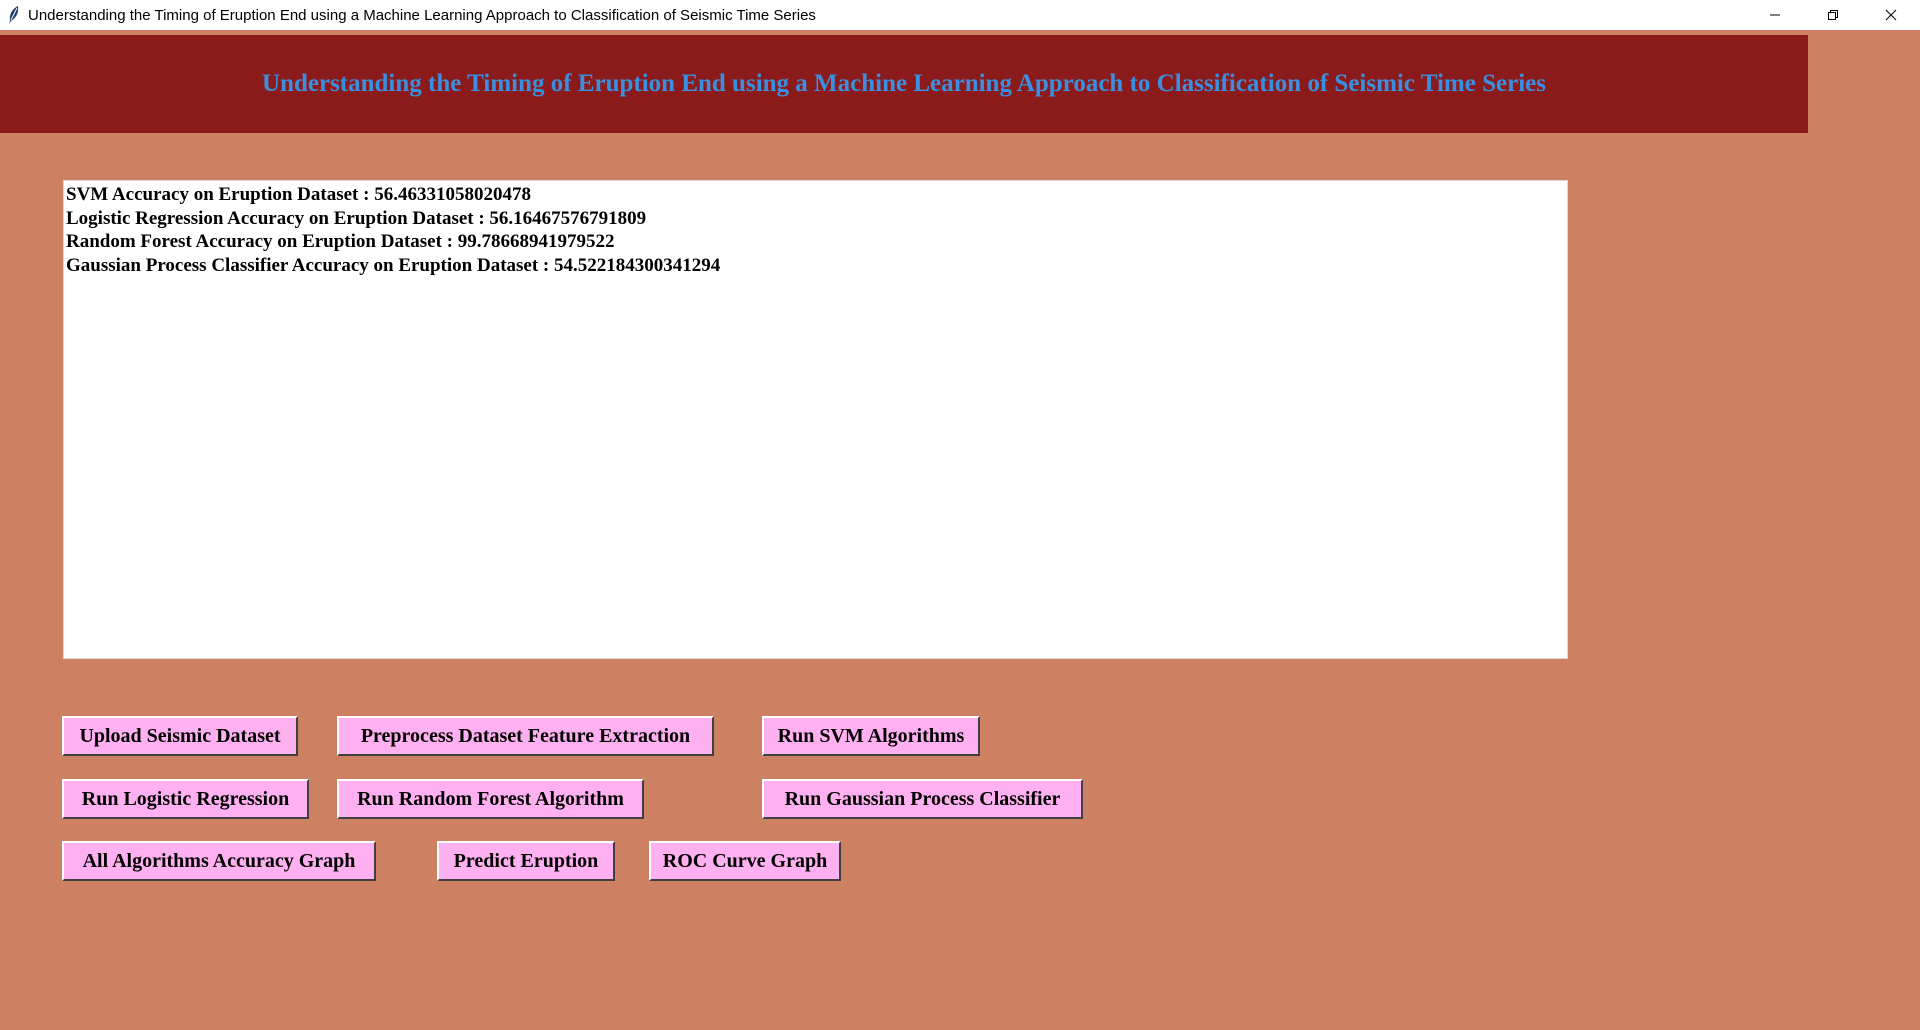  I want to click on feather-icon, so click(14, 15).